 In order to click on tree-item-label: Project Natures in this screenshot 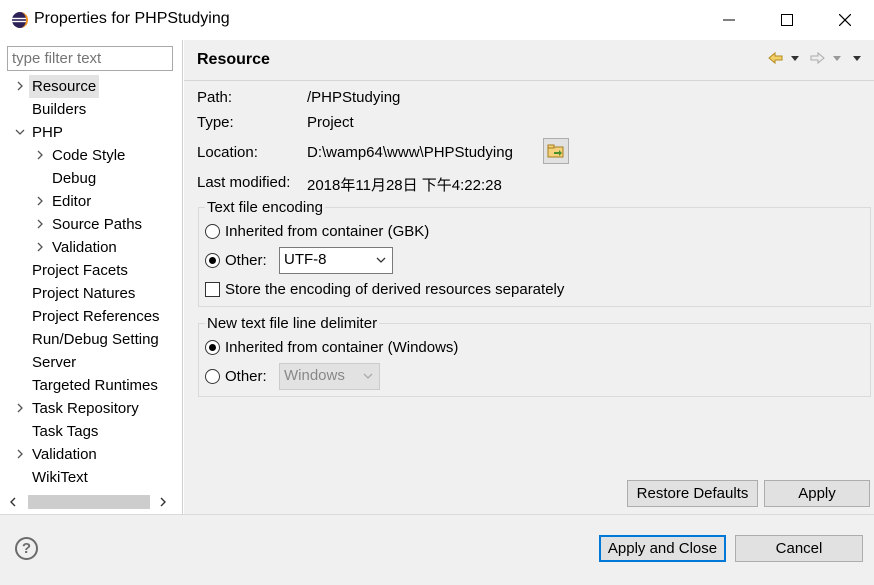, I will do `click(84, 293)`.